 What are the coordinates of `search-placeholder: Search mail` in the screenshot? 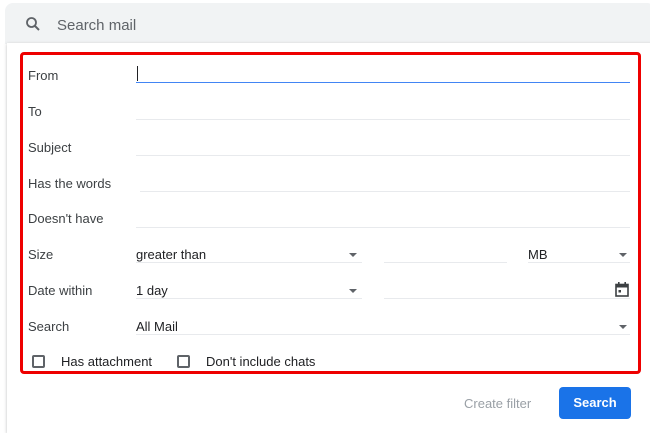 It's located at (97, 25).